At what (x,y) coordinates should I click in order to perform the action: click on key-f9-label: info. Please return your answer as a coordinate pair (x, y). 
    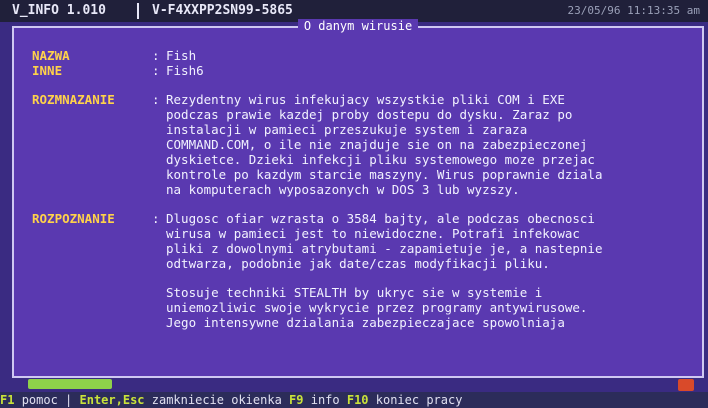
    Looking at the image, I should click on (328, 400).